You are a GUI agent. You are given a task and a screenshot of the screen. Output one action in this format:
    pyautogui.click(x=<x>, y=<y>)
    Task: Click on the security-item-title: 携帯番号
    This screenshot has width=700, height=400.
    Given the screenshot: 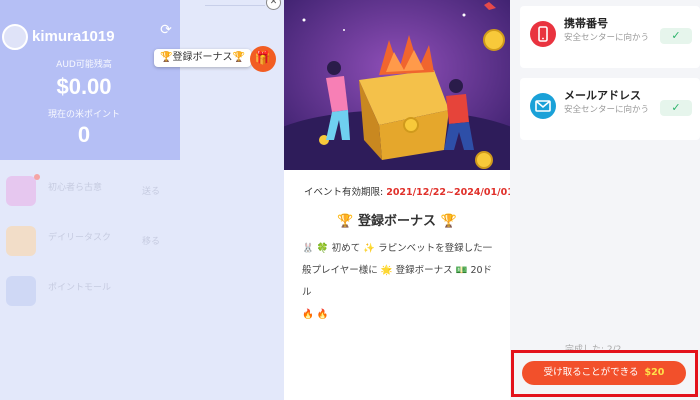 What is the action you would take?
    pyautogui.click(x=586, y=23)
    